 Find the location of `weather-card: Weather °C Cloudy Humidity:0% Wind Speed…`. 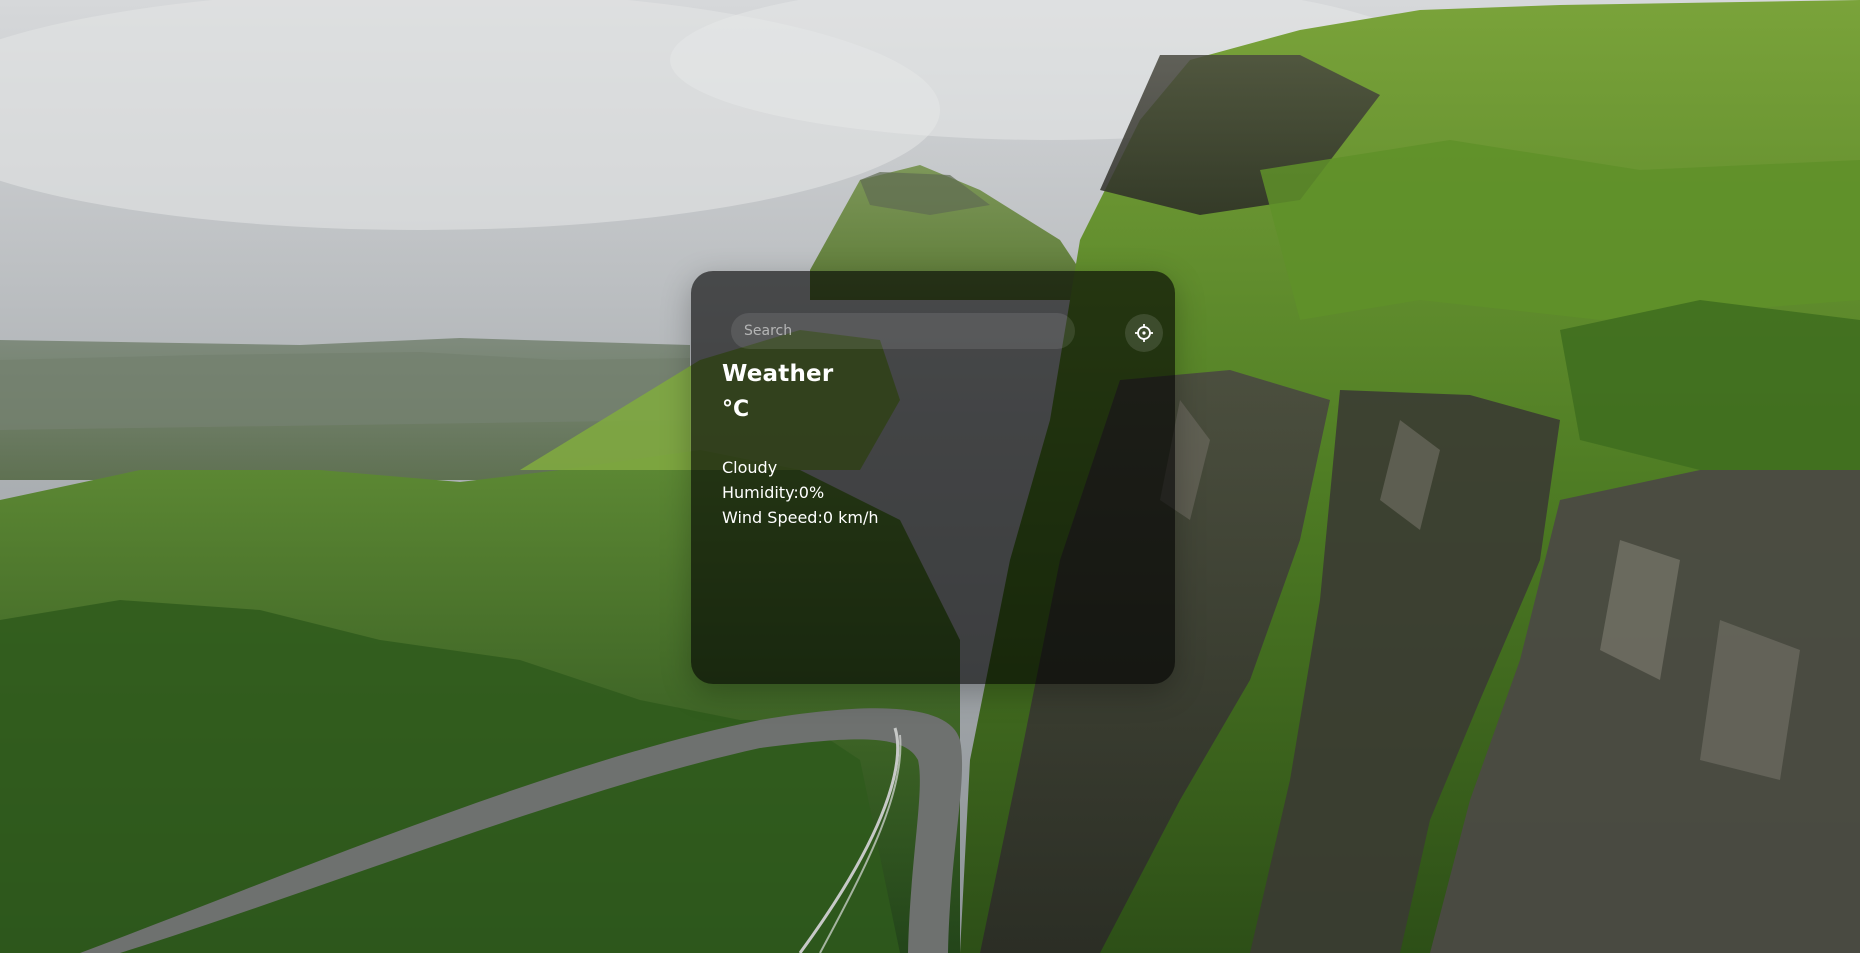

weather-card: Weather °C Cloudy Humidity:0% Wind Speed… is located at coordinates (933, 477).